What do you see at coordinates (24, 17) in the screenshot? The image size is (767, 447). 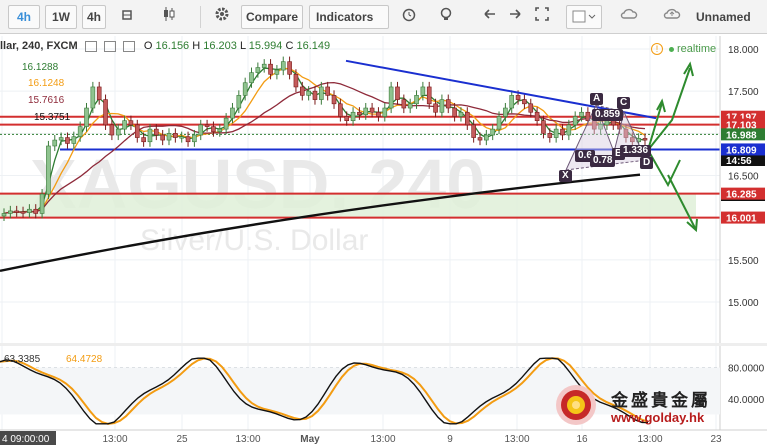 I see `interval-4h-button: 4h` at bounding box center [24, 17].